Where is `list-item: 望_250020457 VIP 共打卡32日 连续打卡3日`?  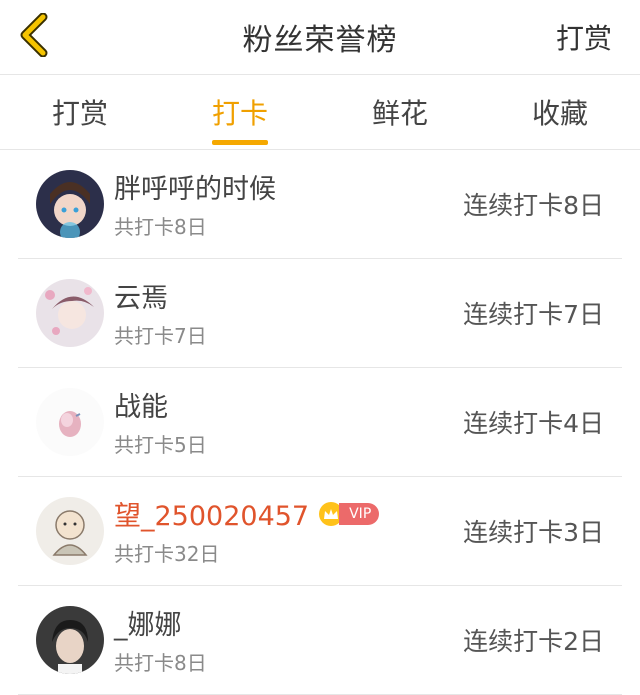
list-item: 望_250020457 VIP 共打卡32日 连续打卡3日 is located at coordinates (320, 531).